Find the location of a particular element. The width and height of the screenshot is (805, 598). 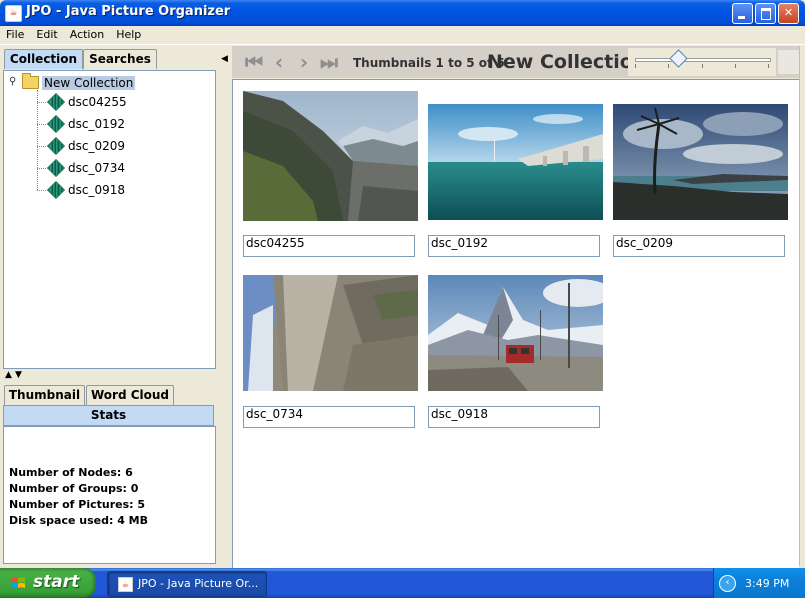

menu-action: Action is located at coordinates (87, 33).